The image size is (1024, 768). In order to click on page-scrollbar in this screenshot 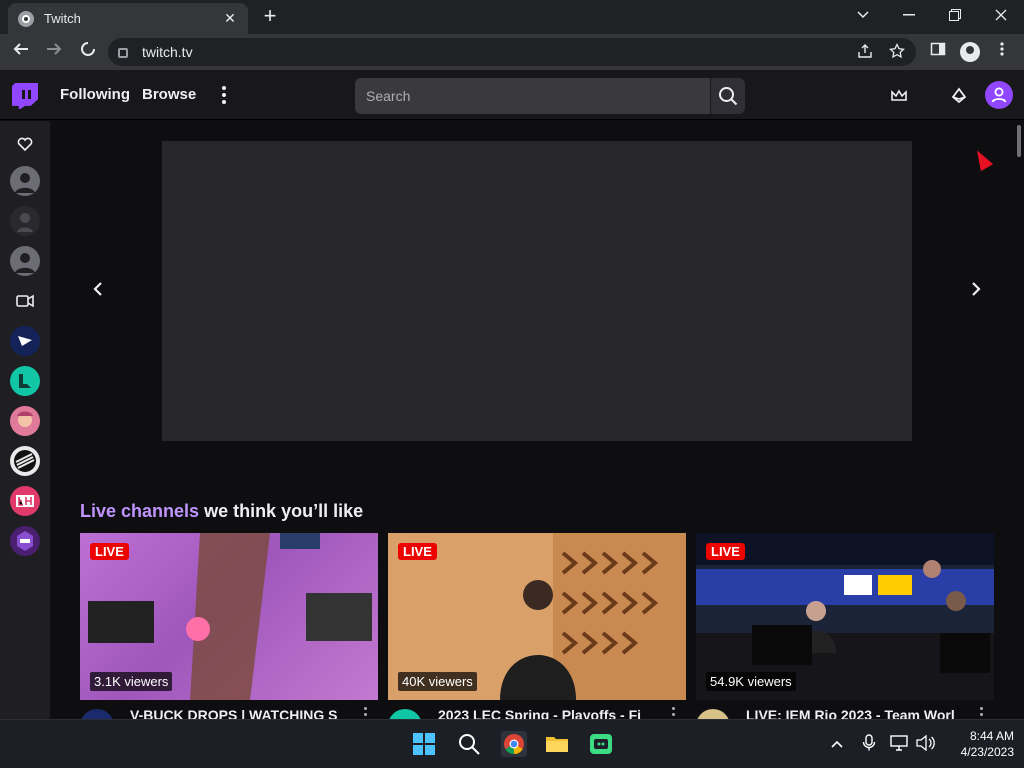, I will do `click(1019, 420)`.